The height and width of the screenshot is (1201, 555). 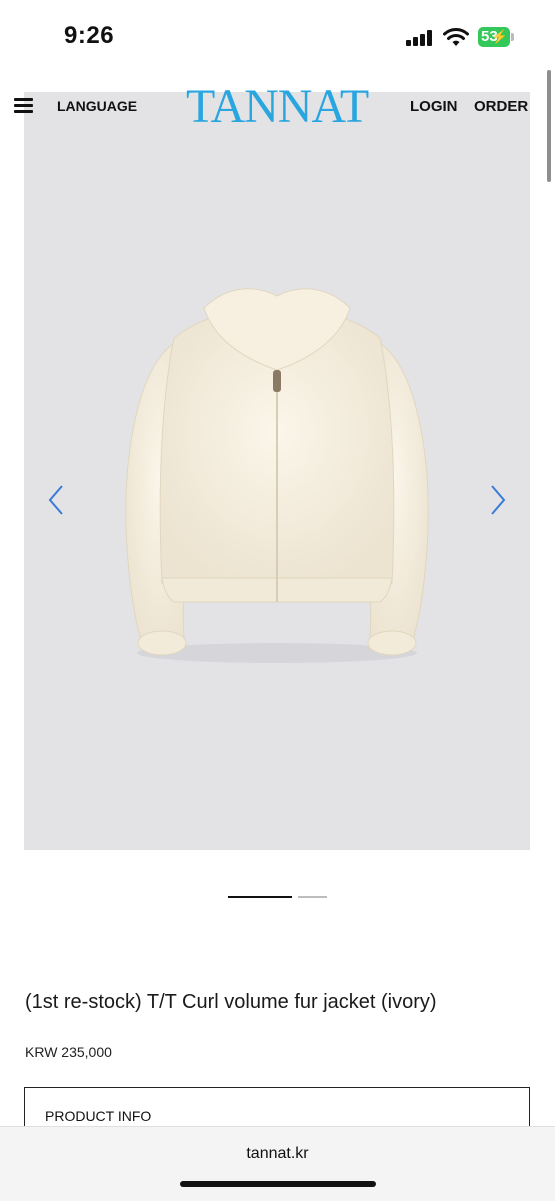 What do you see at coordinates (277, 1163) in the screenshot?
I see `browser-address-bar: tannat.kr` at bounding box center [277, 1163].